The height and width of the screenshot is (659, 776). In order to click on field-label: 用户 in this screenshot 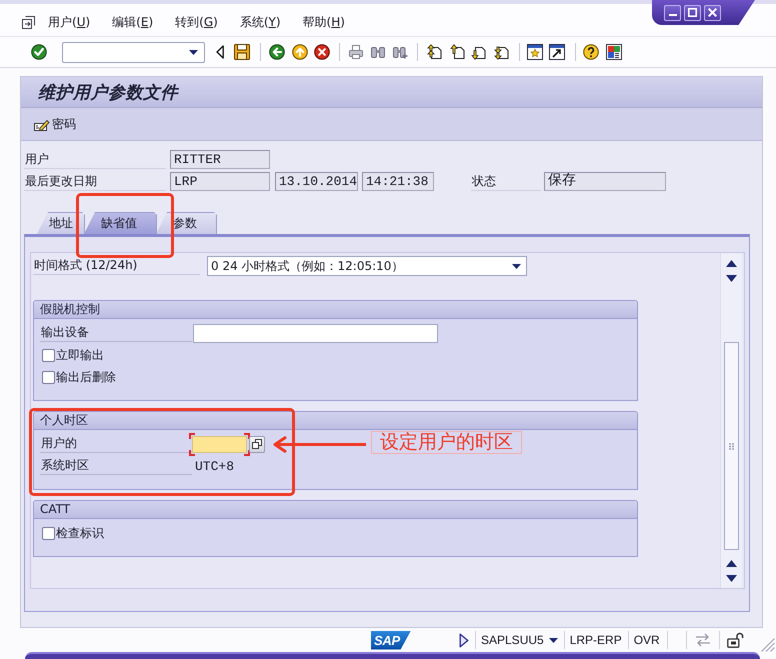, I will do `click(95, 159)`.